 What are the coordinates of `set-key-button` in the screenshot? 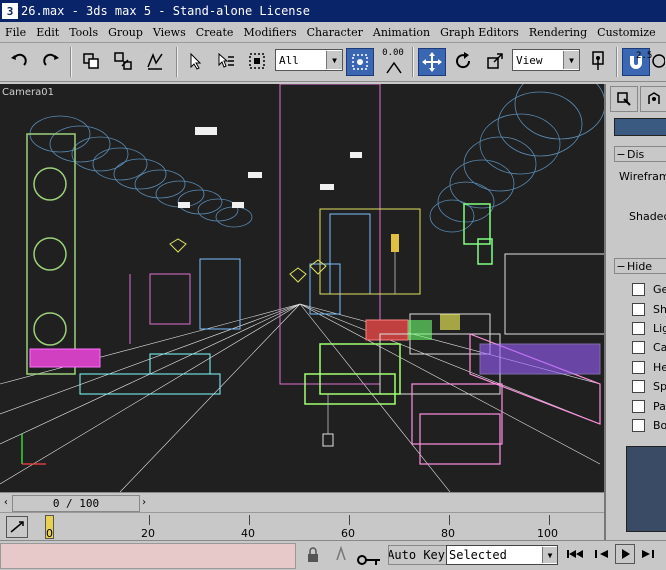 It's located at (369, 561).